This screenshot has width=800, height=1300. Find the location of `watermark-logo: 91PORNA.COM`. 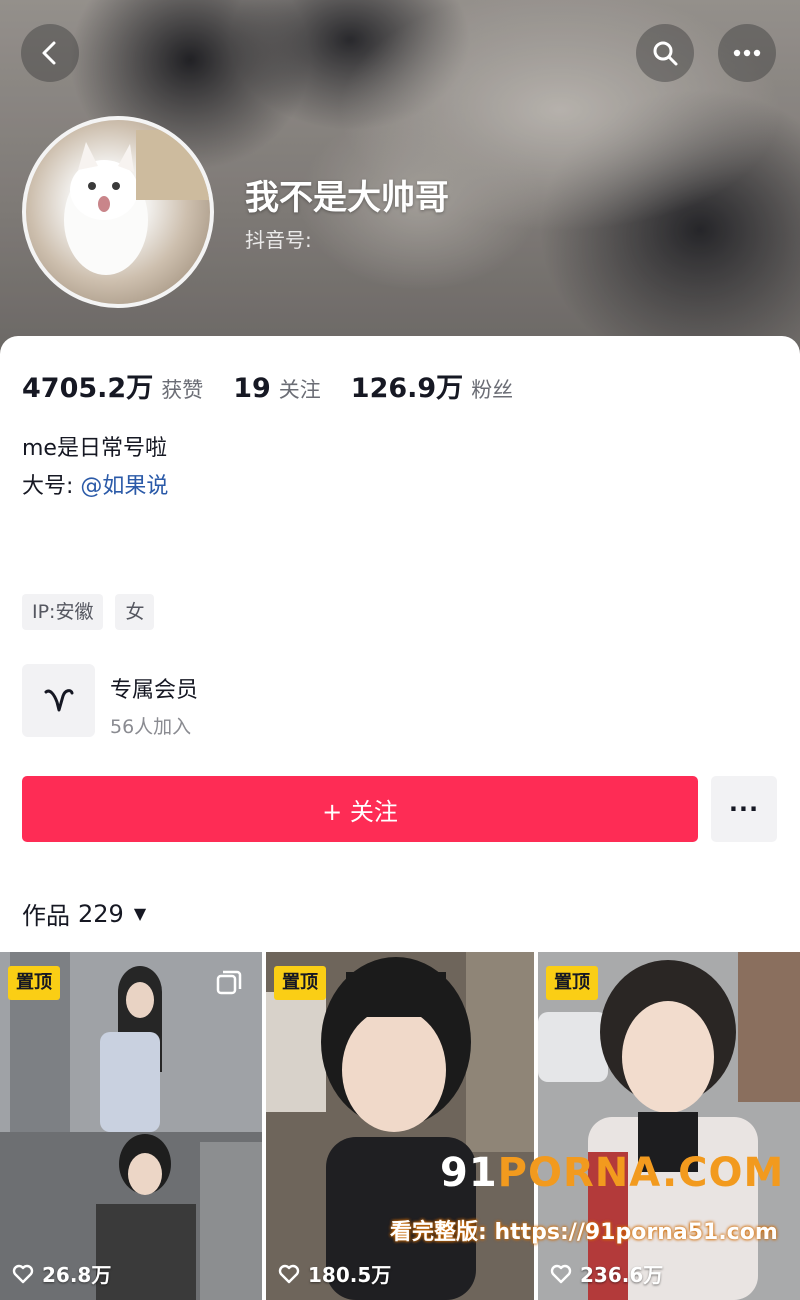

watermark-logo: 91PORNA.COM is located at coordinates (612, 1173).